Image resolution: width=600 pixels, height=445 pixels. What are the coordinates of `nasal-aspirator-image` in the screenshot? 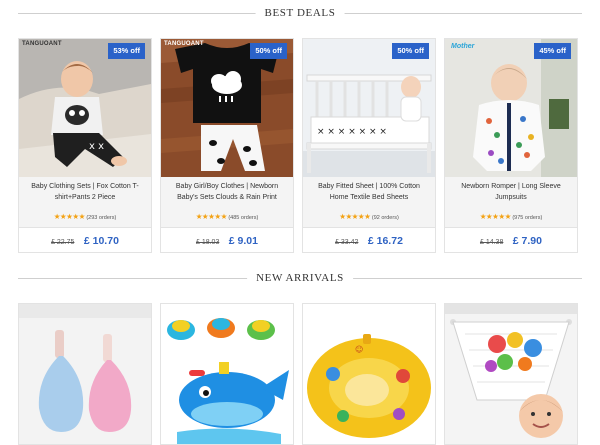 It's located at (85, 374).